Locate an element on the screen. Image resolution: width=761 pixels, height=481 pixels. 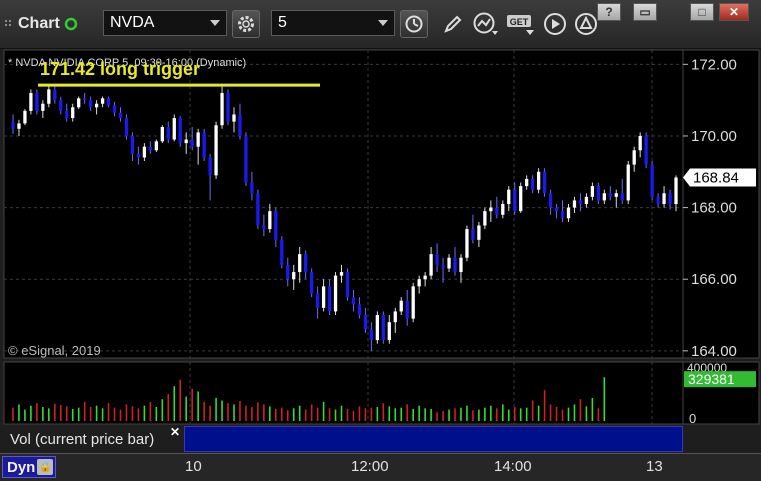
draw-button is located at coordinates (453, 24).